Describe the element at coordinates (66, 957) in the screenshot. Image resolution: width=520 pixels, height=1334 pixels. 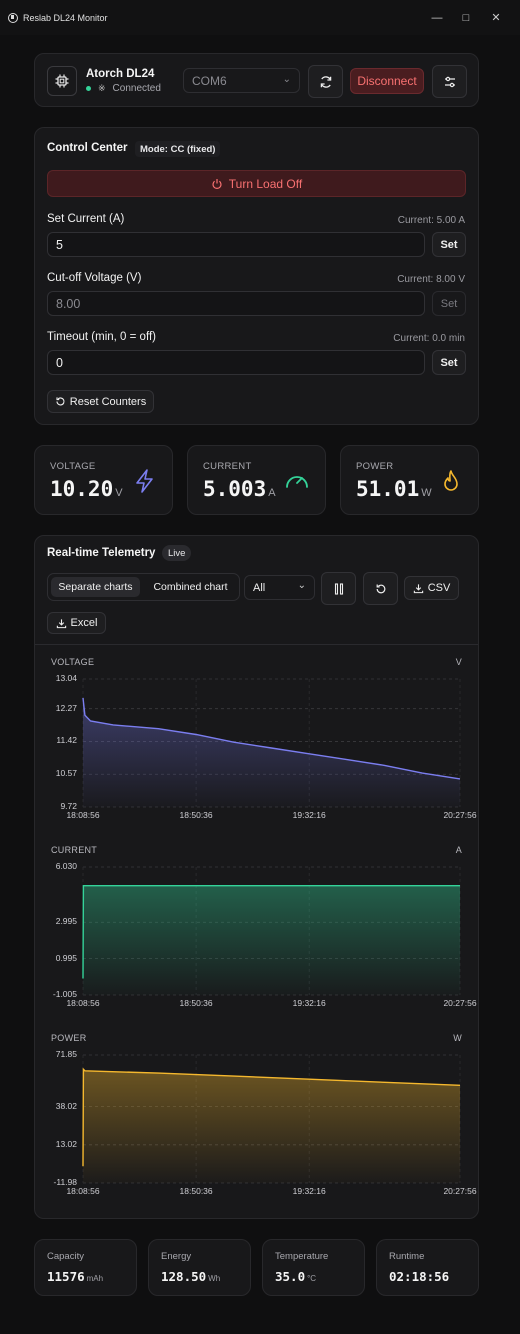
I see `y-tick-label: 0.995` at that location.